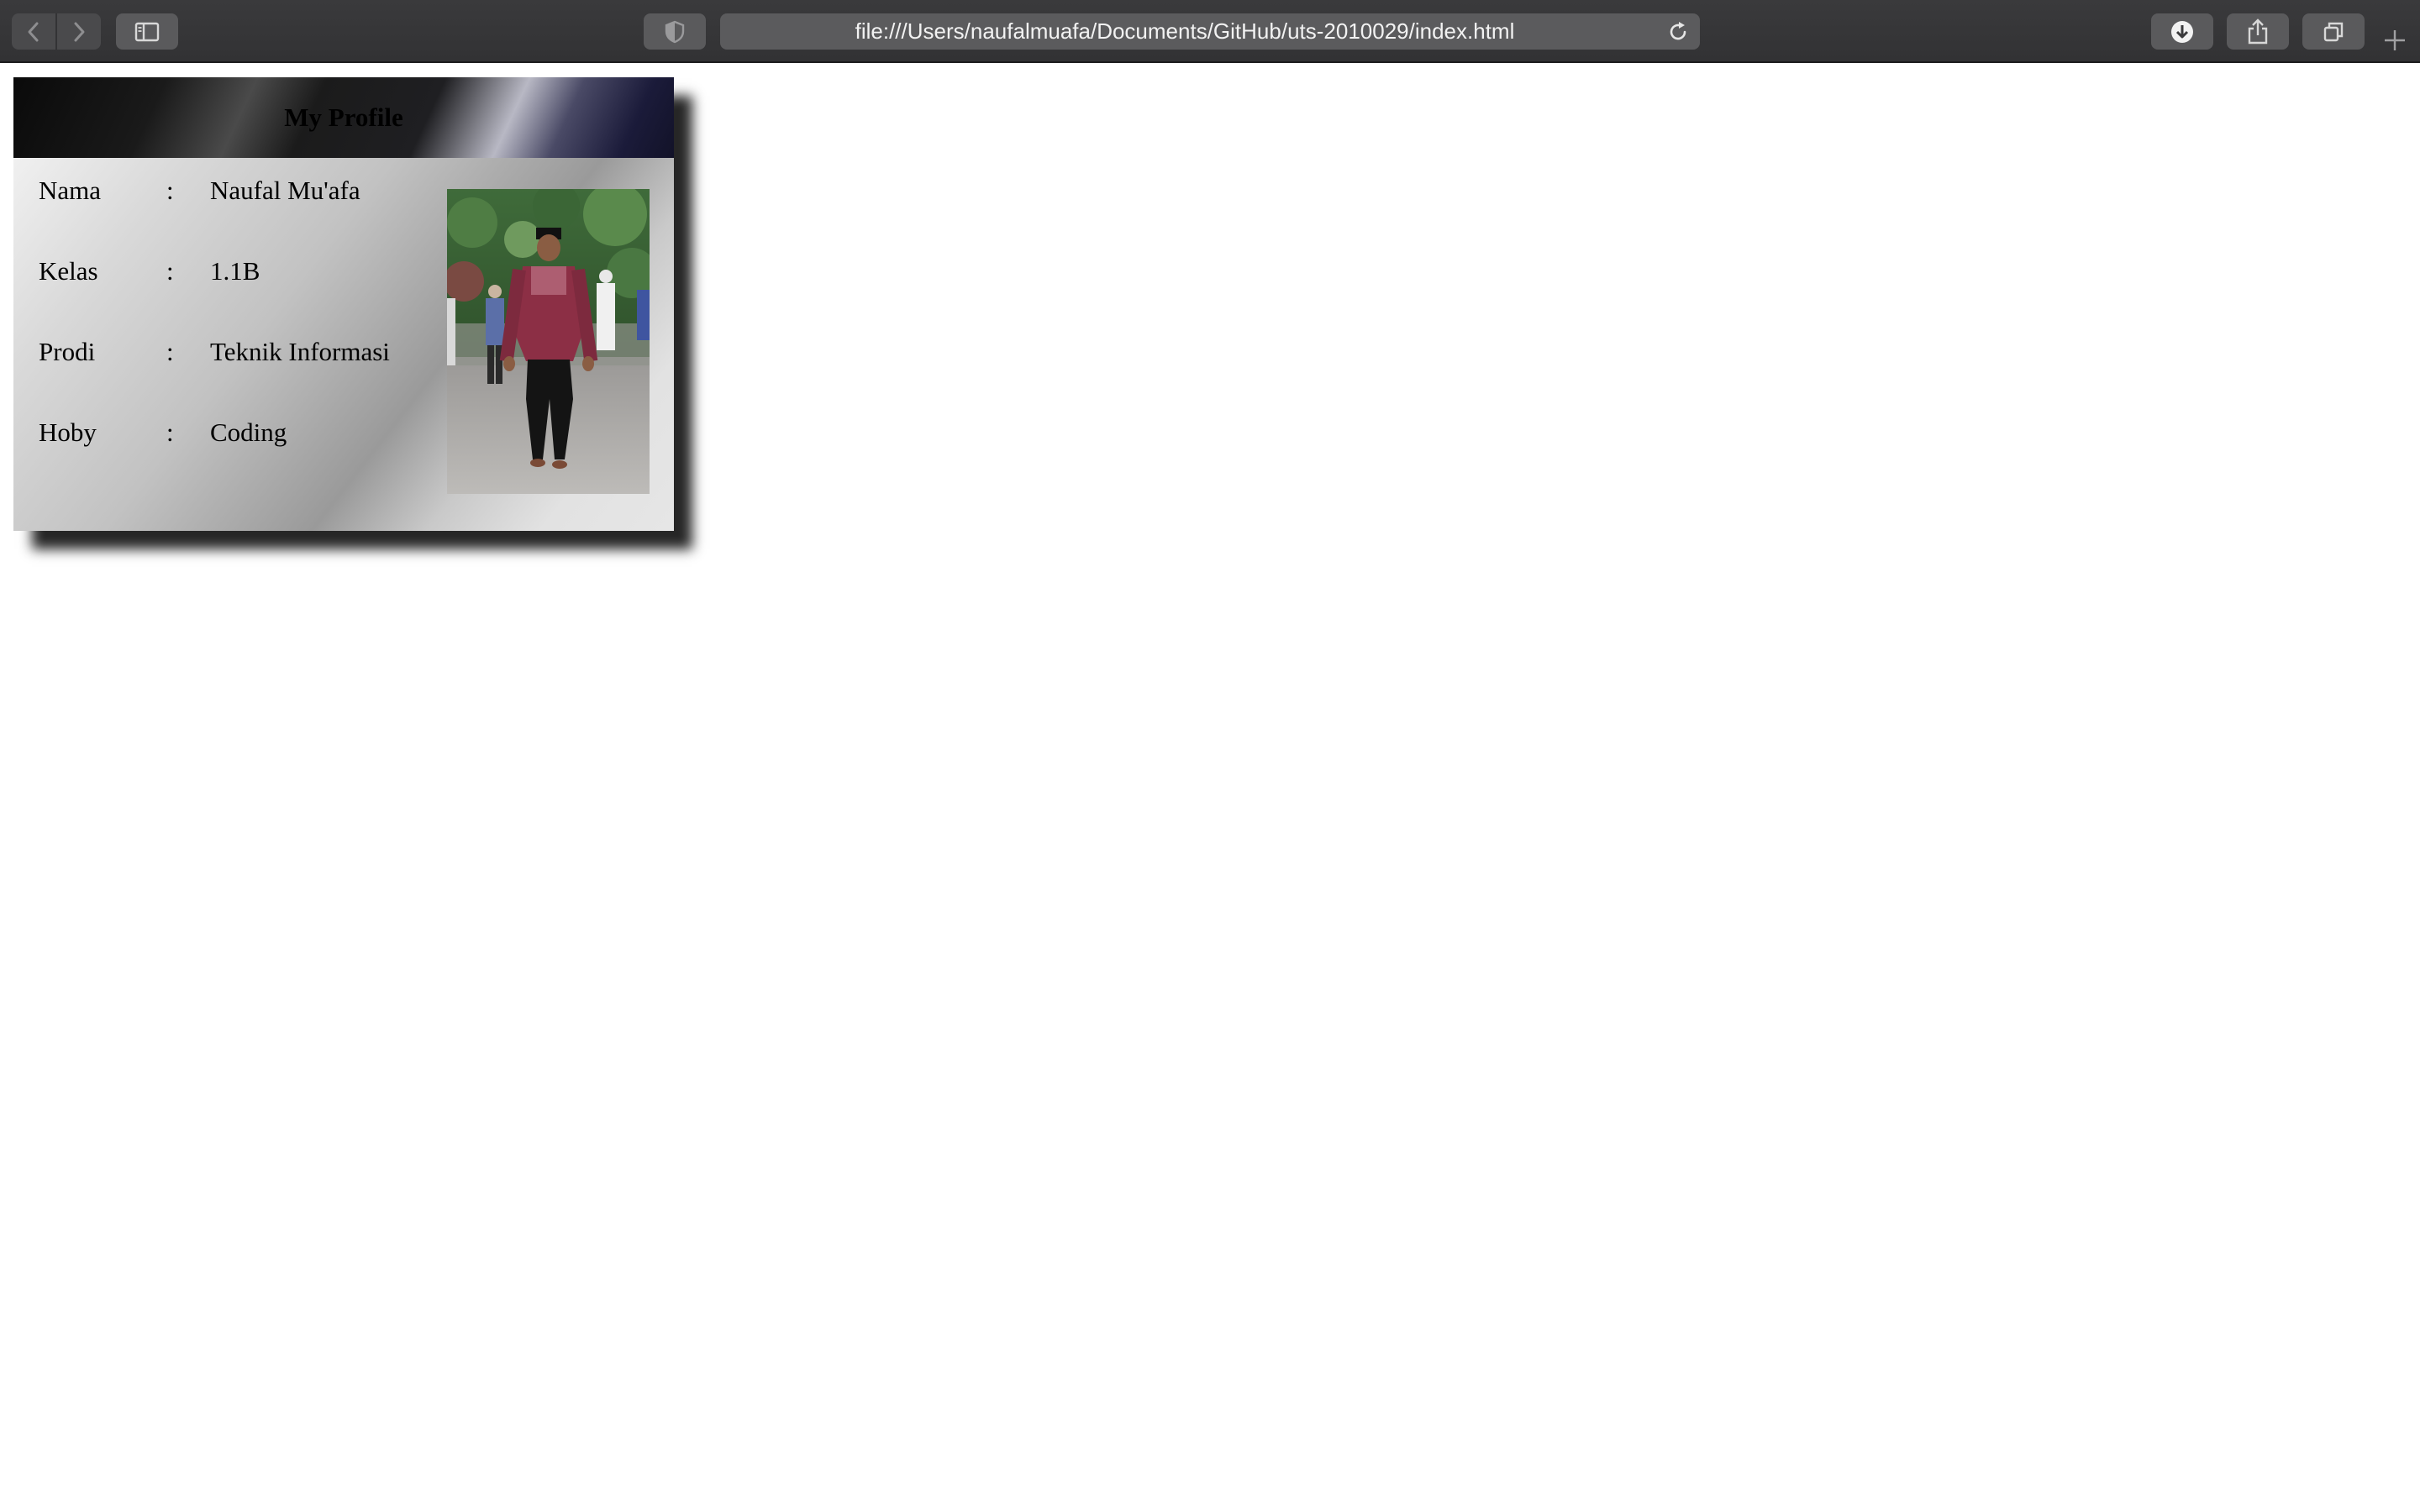 The width and height of the screenshot is (2420, 1512). I want to click on share-icon, so click(2258, 31).